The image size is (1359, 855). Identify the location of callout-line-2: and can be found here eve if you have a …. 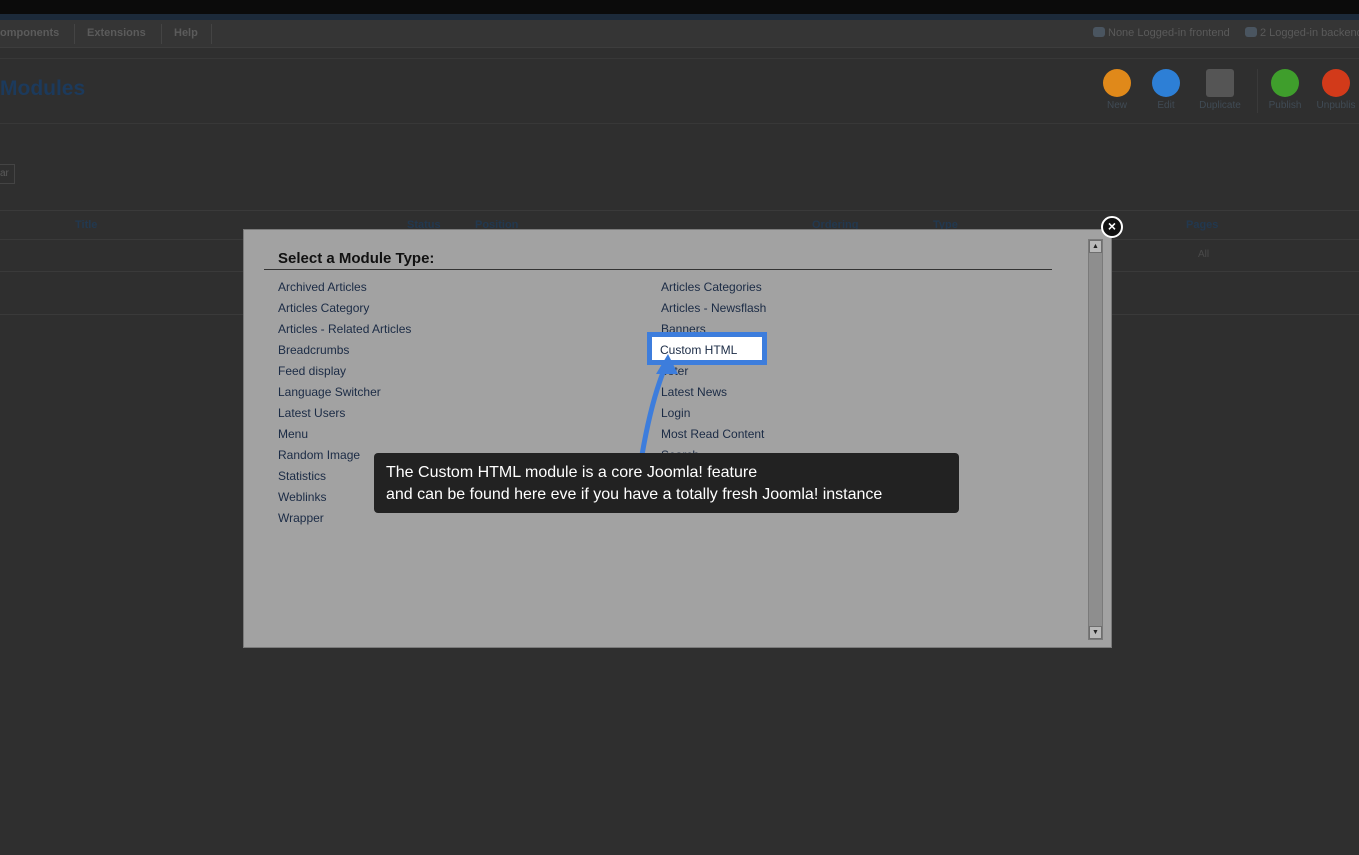
(634, 494).